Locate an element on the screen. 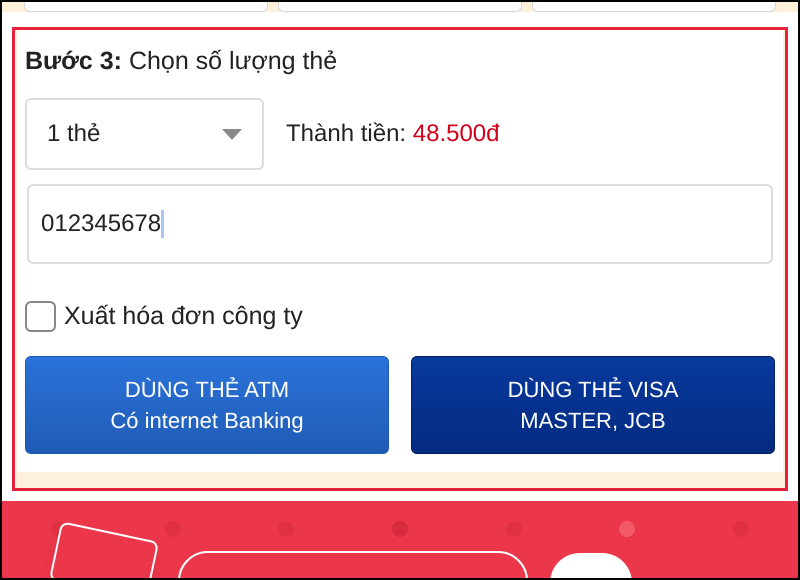  step-heading: Bước 3: Chọn số lượng thẻ is located at coordinates (181, 61).